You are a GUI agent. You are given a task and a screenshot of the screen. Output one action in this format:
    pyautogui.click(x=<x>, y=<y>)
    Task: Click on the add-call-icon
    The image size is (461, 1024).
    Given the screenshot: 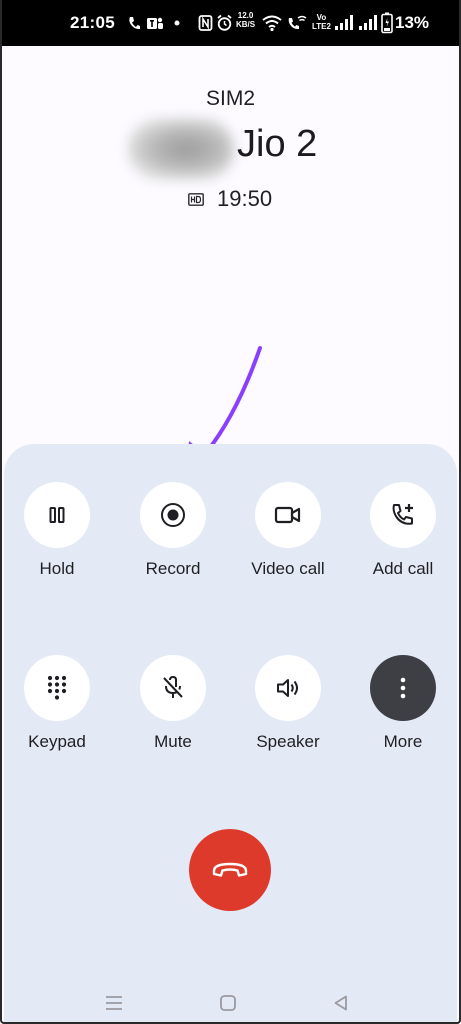 What is the action you would take?
    pyautogui.click(x=402, y=514)
    